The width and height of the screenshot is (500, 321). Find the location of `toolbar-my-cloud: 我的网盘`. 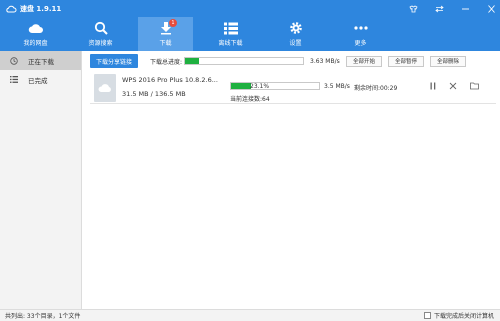

toolbar-my-cloud: 我的网盘 is located at coordinates (35, 34).